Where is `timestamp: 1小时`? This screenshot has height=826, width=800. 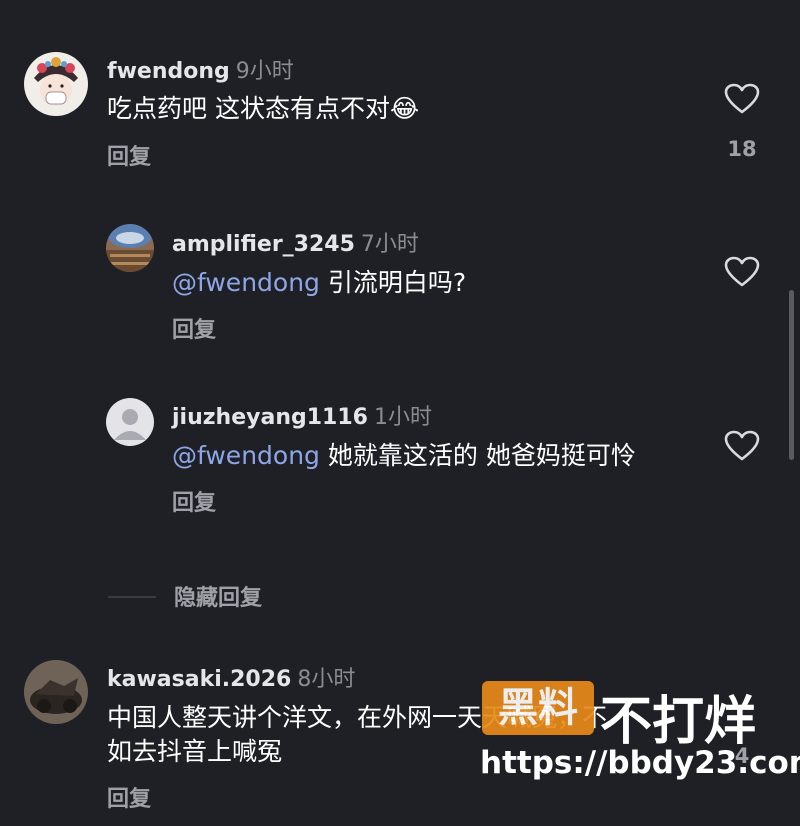 timestamp: 1小时 is located at coordinates (402, 417).